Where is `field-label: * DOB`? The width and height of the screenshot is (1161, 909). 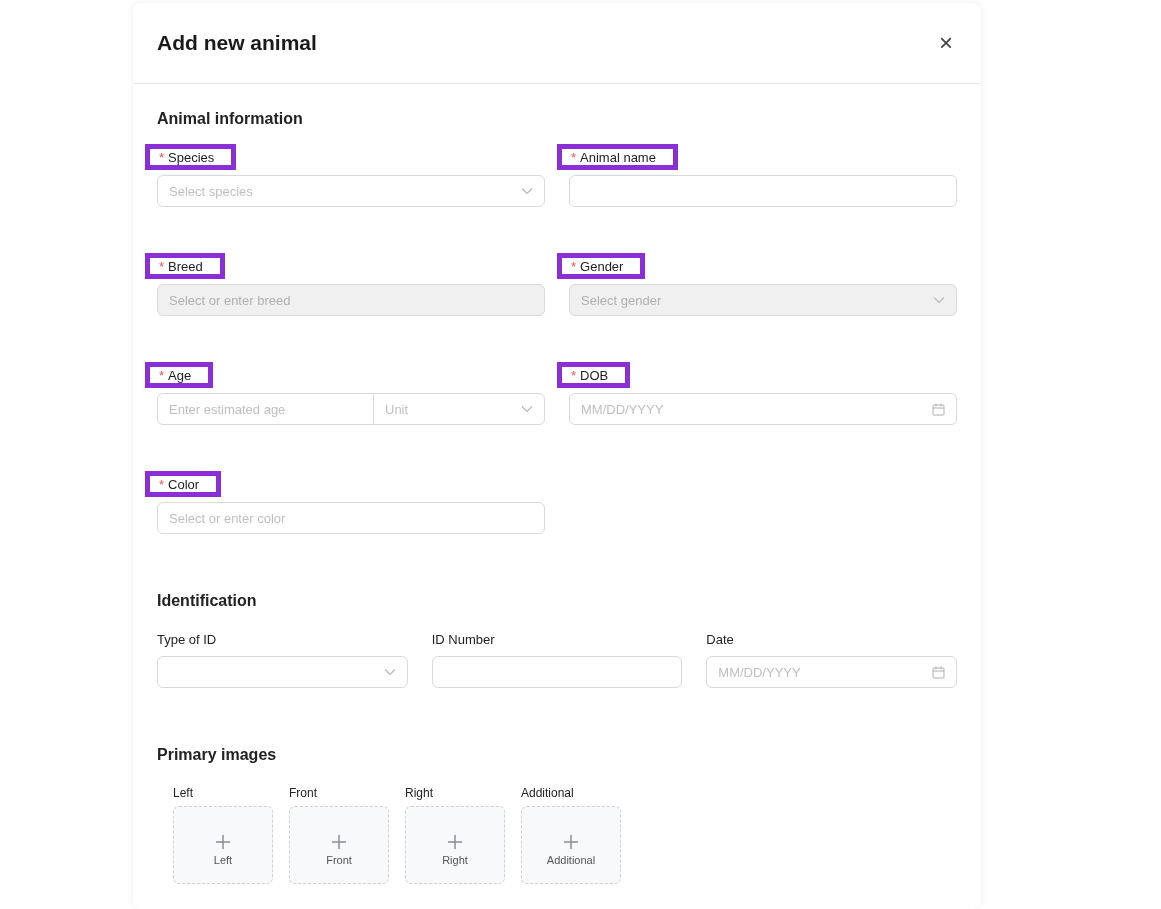 field-label: * DOB is located at coordinates (594, 375).